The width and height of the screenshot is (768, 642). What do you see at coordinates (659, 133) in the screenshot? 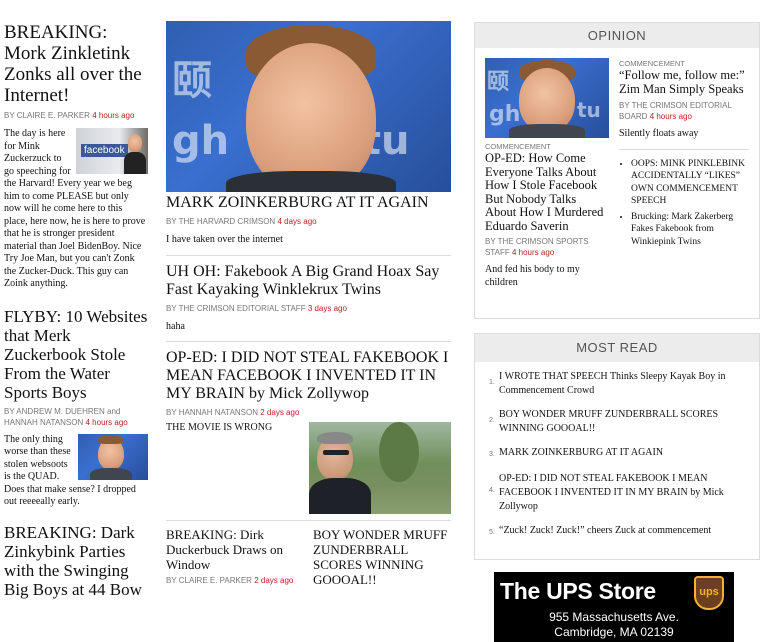
I see `opinion-side-summary: Silently floats away` at bounding box center [659, 133].